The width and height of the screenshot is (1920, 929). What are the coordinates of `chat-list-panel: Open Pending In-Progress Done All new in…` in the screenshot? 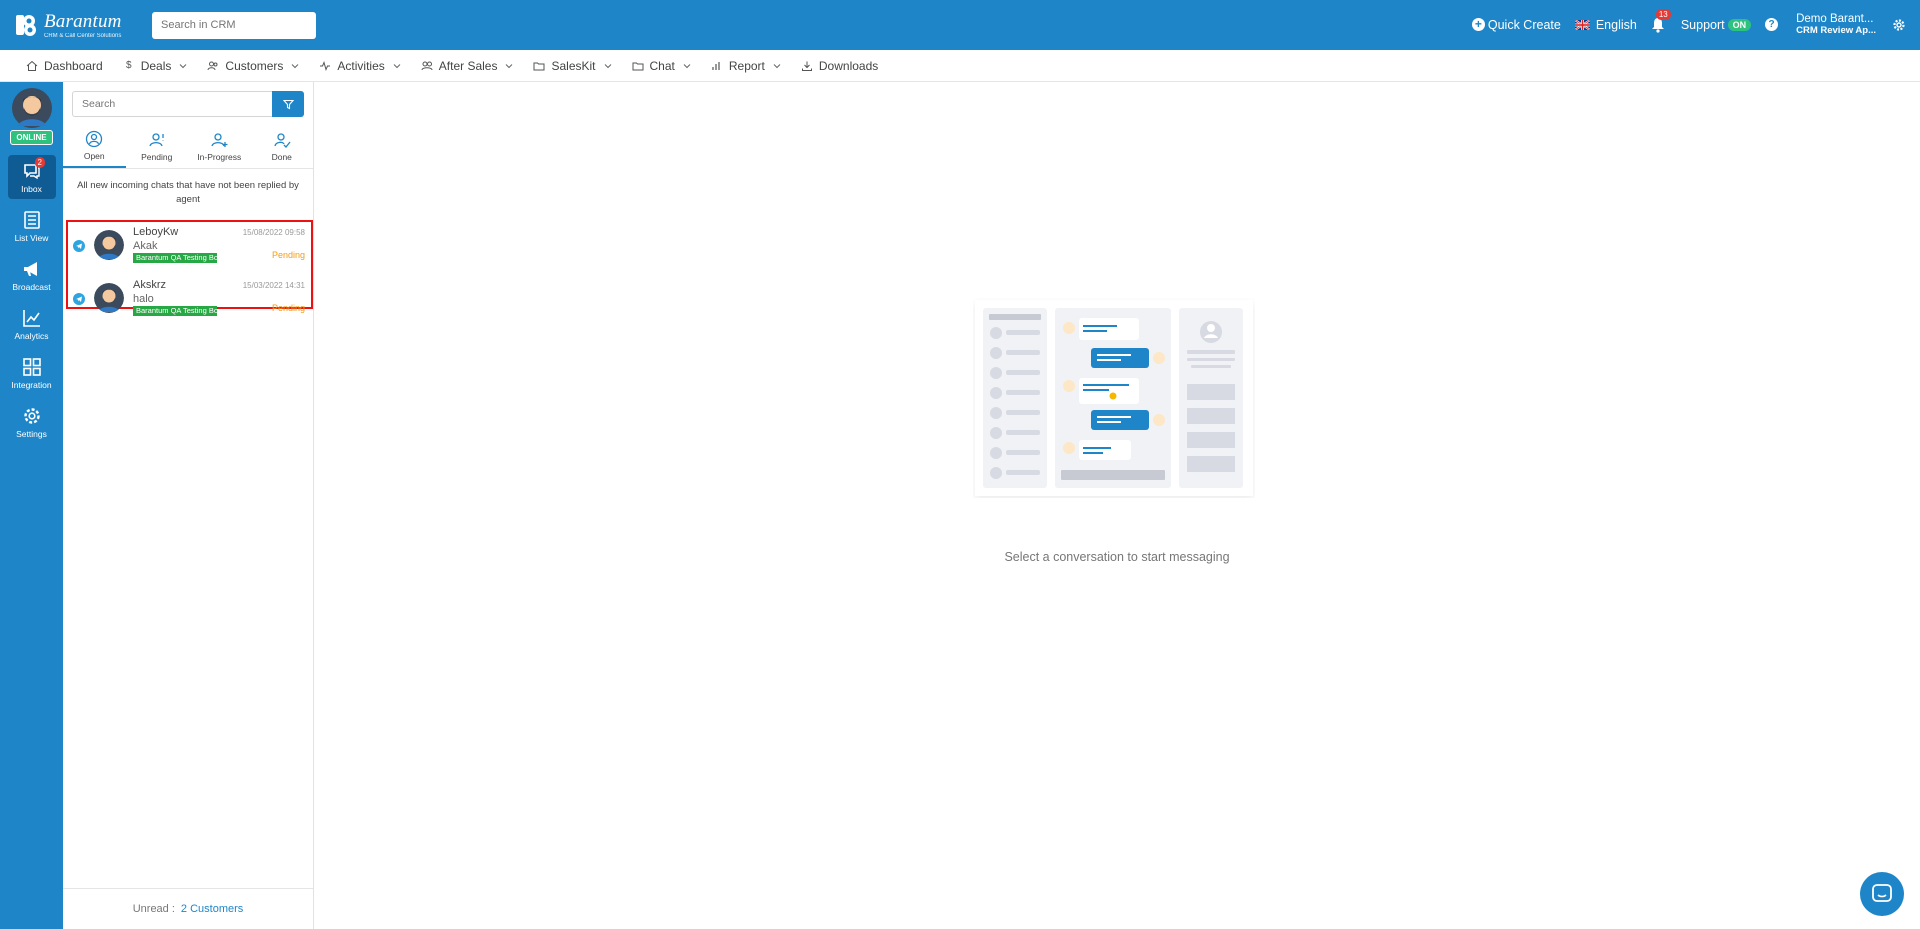 It's located at (188, 505).